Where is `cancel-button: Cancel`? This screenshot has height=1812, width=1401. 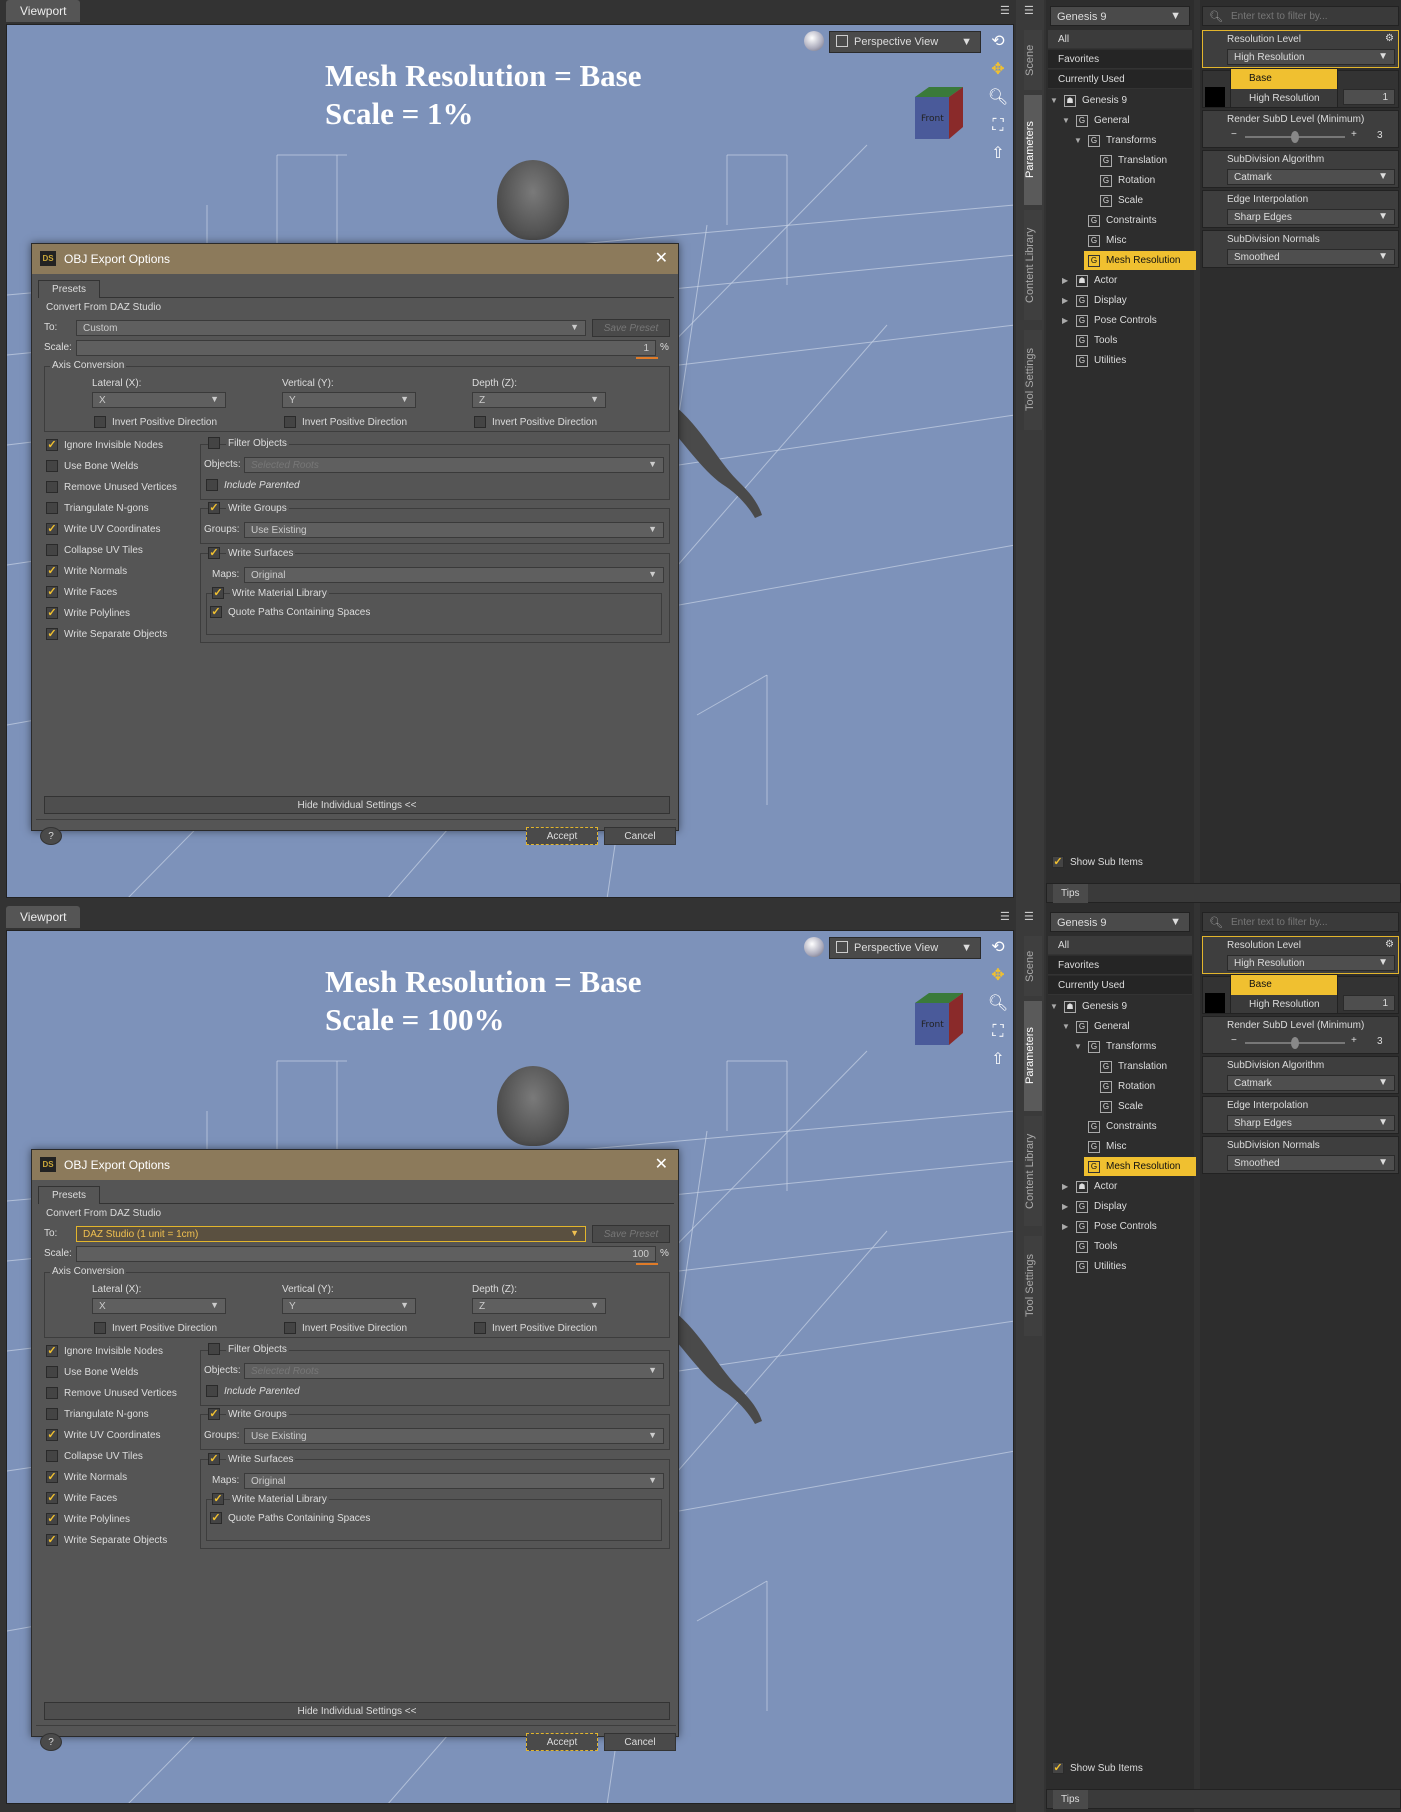
cancel-button: Cancel is located at coordinates (640, 836).